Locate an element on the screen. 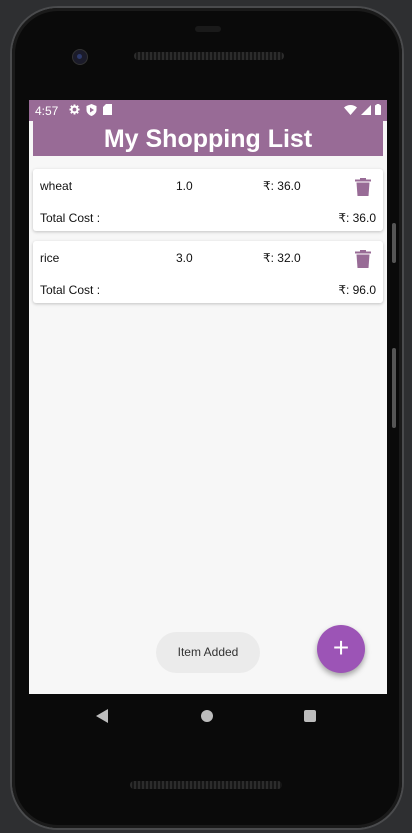 The width and height of the screenshot is (412, 833). power-button is located at coordinates (394, 388).